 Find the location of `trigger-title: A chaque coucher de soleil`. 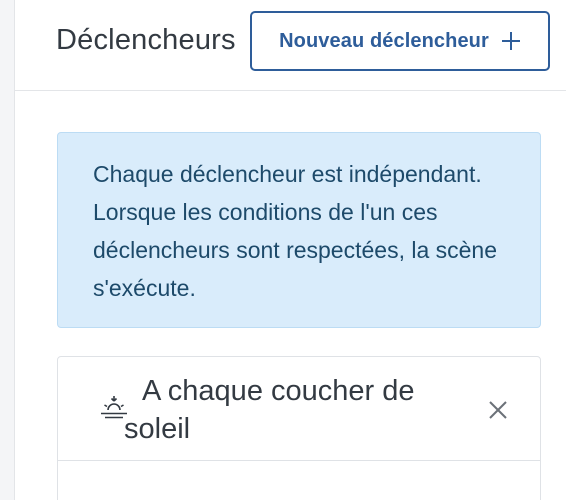

trigger-title: A chaque coucher de soleil is located at coordinates (269, 410).